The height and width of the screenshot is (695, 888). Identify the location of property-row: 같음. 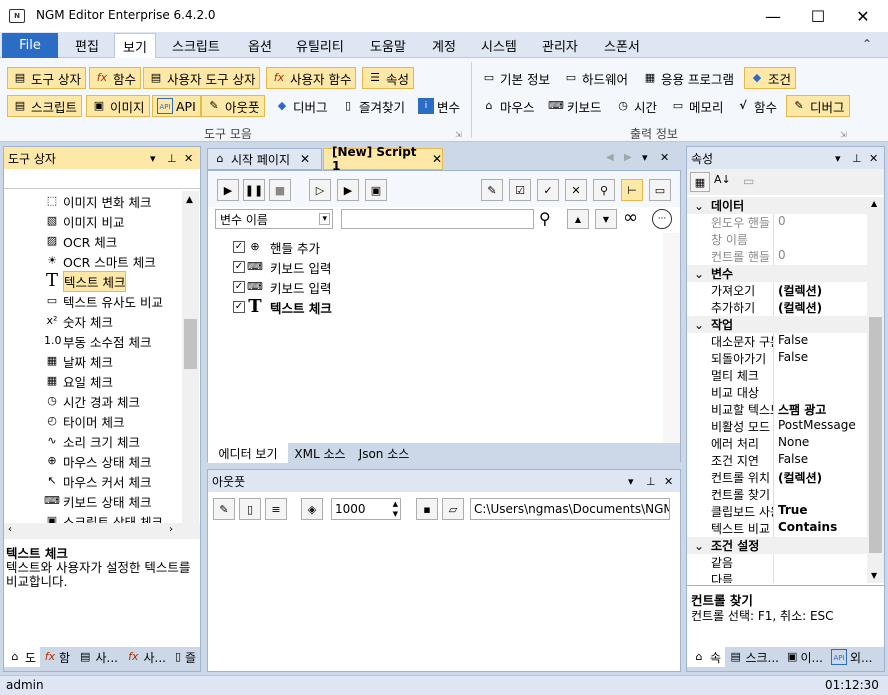
(777, 562).